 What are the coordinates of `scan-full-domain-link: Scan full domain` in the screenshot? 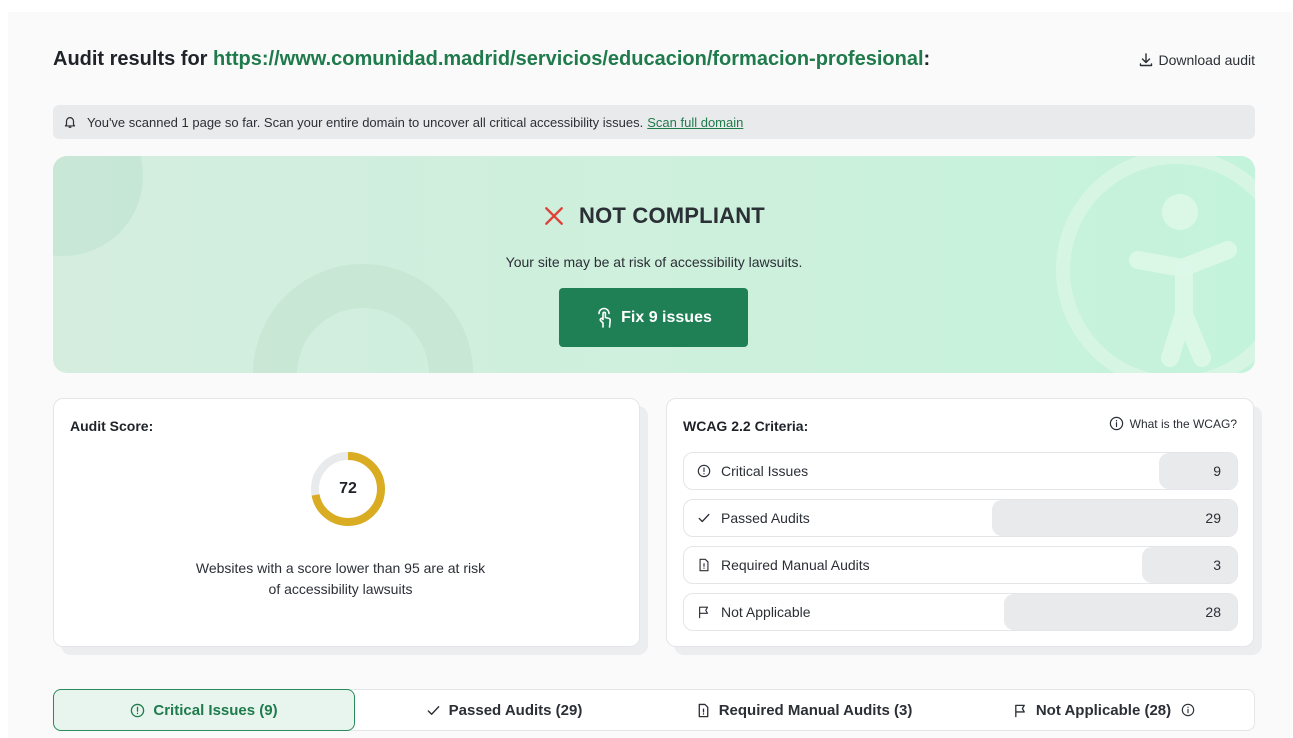 It's located at (695, 122).